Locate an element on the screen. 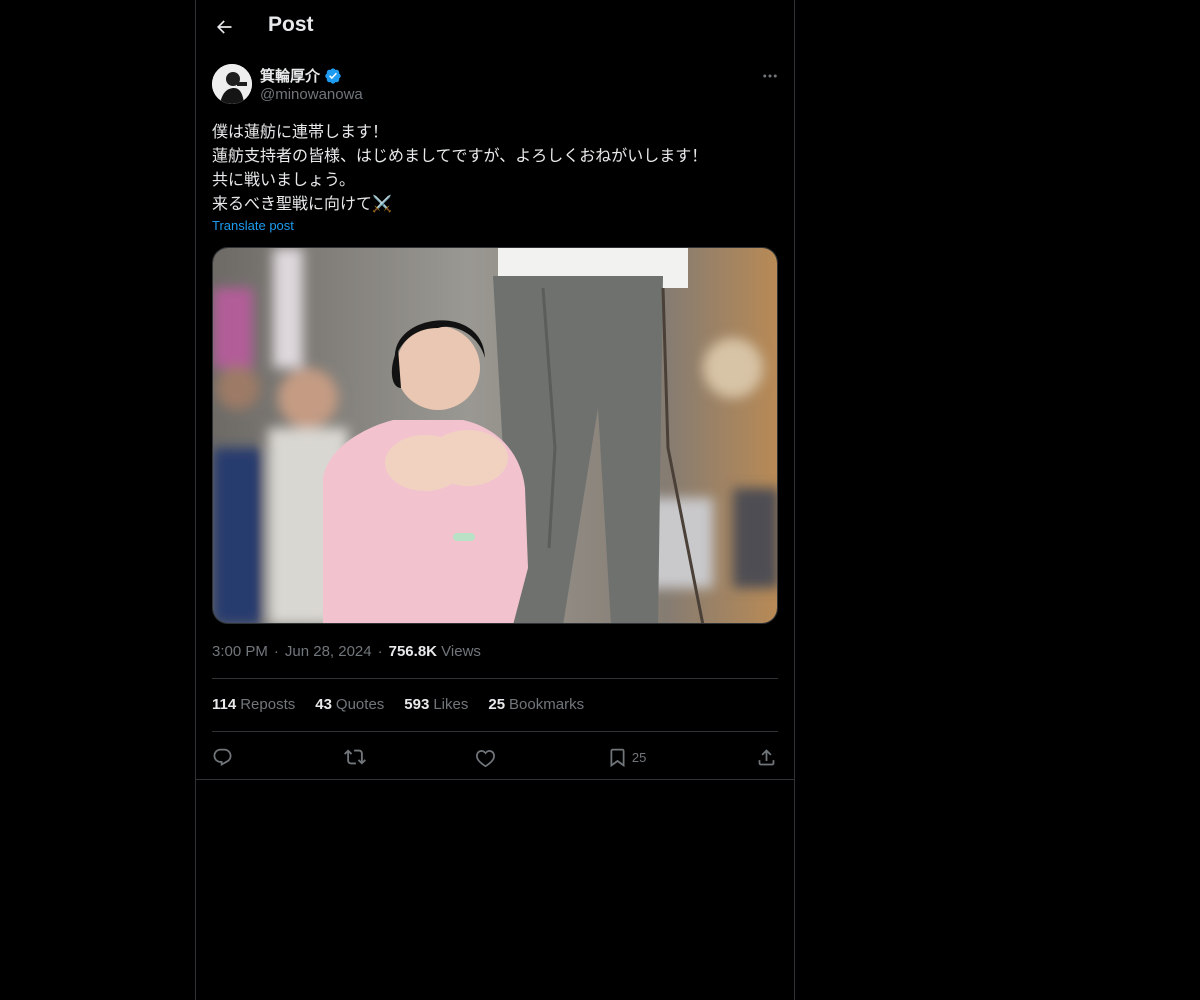 Image resolution: width=1200 pixels, height=1000 pixels. post-meta: 3:00 PM · Jun 28, 2024 · 756.8K Views is located at coordinates (346, 651).